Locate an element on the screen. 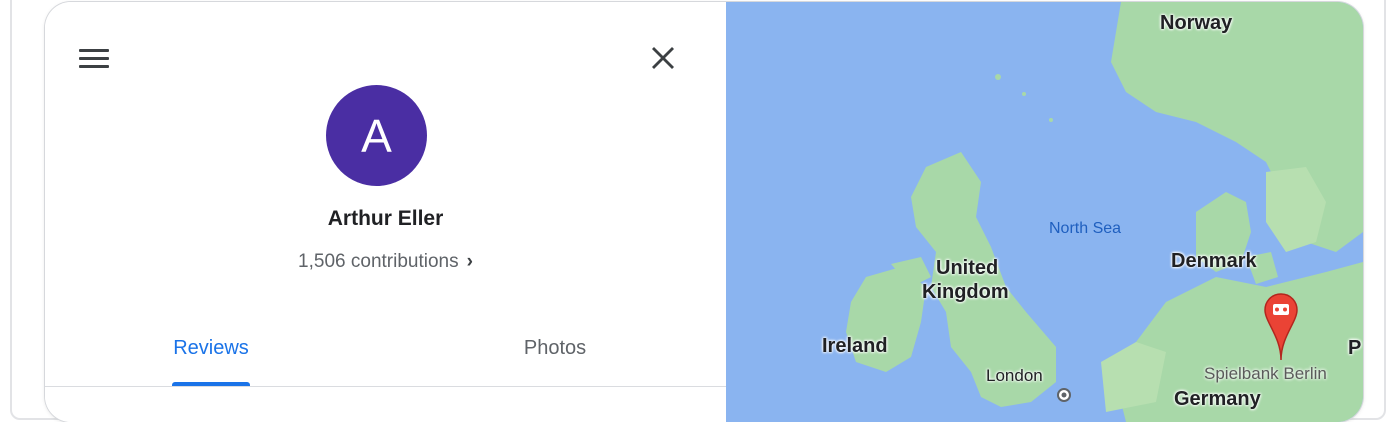 The height and width of the screenshot is (422, 1400). map-label-denmark: Denmark is located at coordinates (1214, 261).